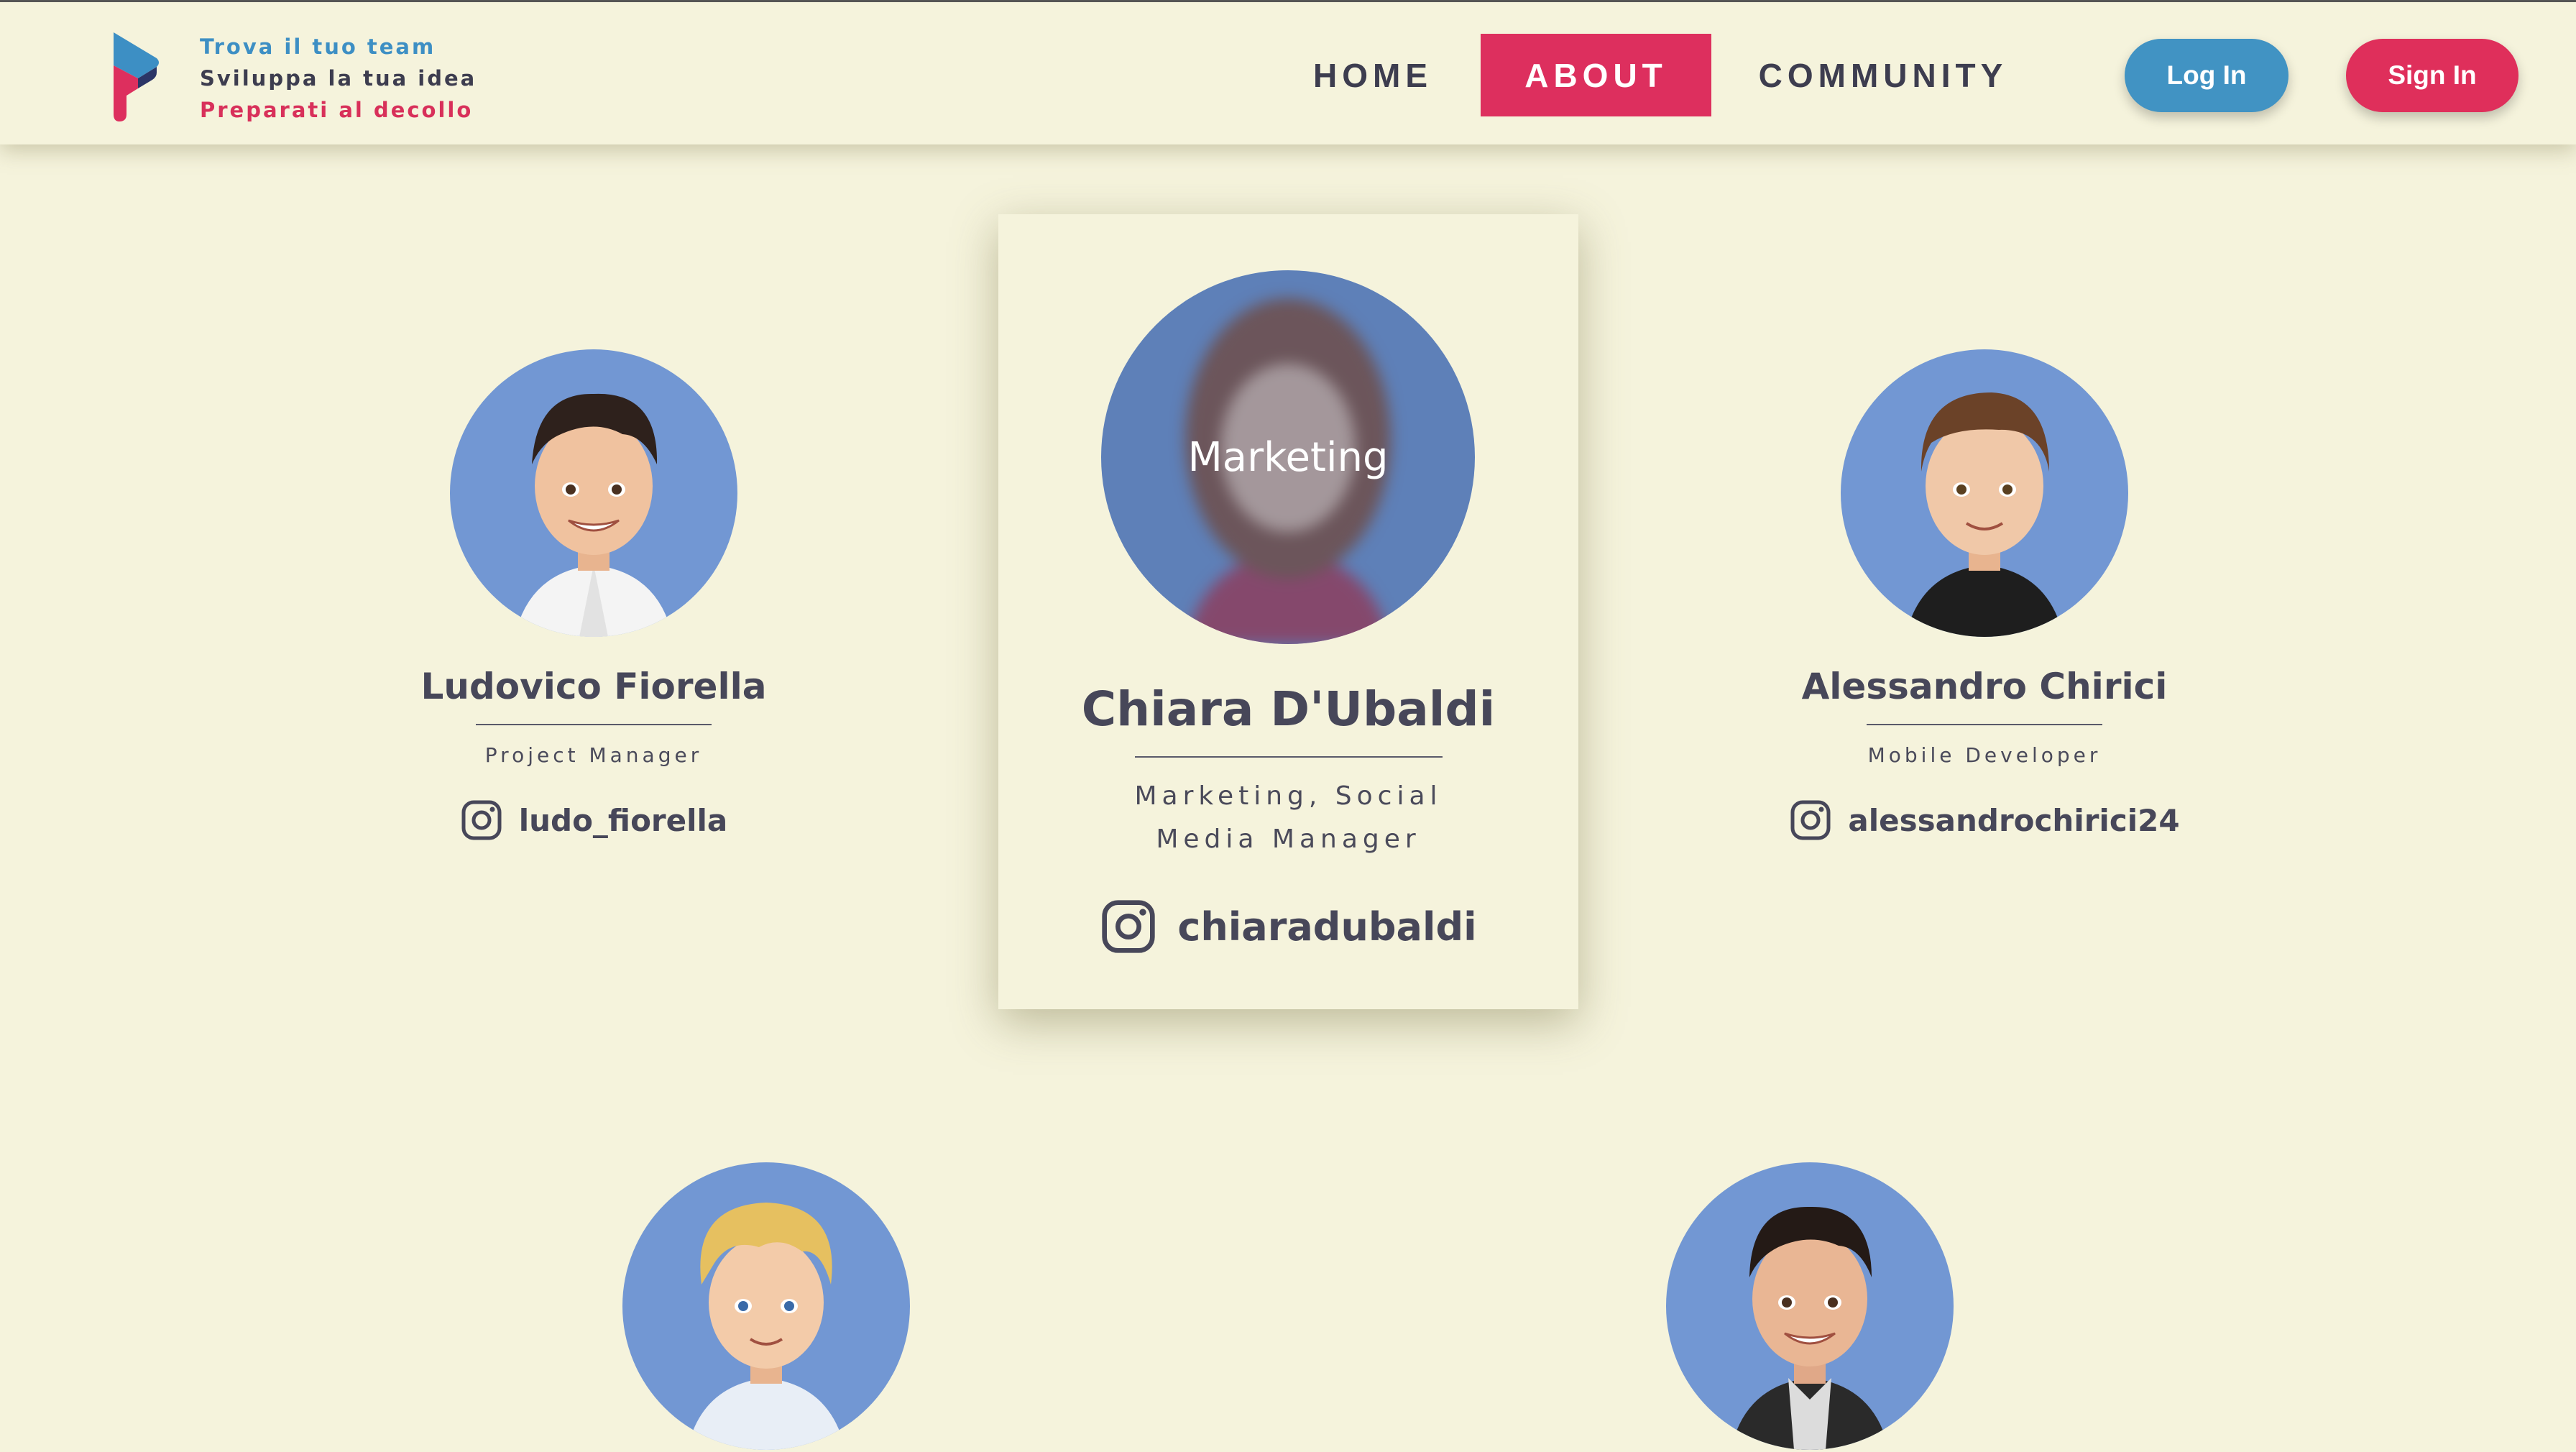 This screenshot has height=1452, width=2576. Describe the element at coordinates (1596, 75) in the screenshot. I see `nav-about: ABOUT` at that location.